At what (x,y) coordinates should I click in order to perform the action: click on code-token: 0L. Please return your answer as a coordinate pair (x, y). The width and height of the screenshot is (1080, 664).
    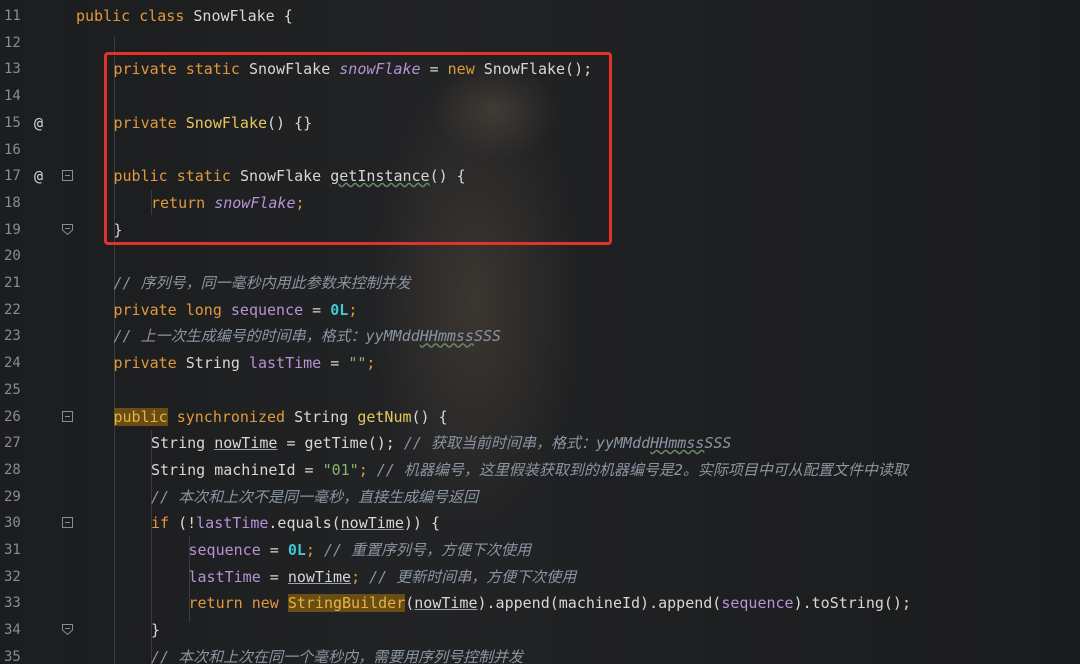
    Looking at the image, I should click on (296, 550).